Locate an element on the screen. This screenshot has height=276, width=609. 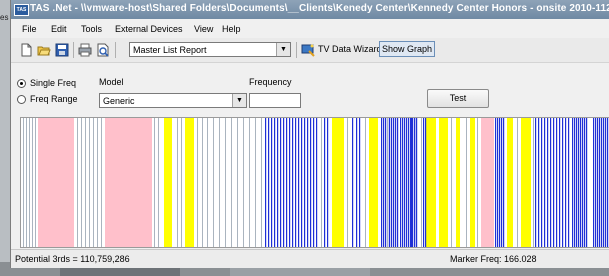
frequency-input is located at coordinates (275, 100).